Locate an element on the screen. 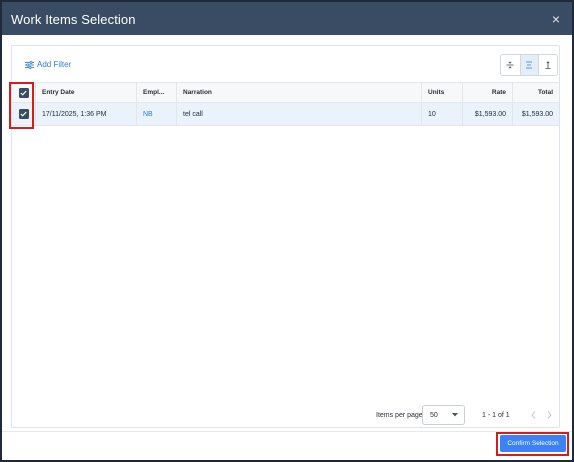 The width and height of the screenshot is (574, 462). density-standard-button is located at coordinates (529, 65).